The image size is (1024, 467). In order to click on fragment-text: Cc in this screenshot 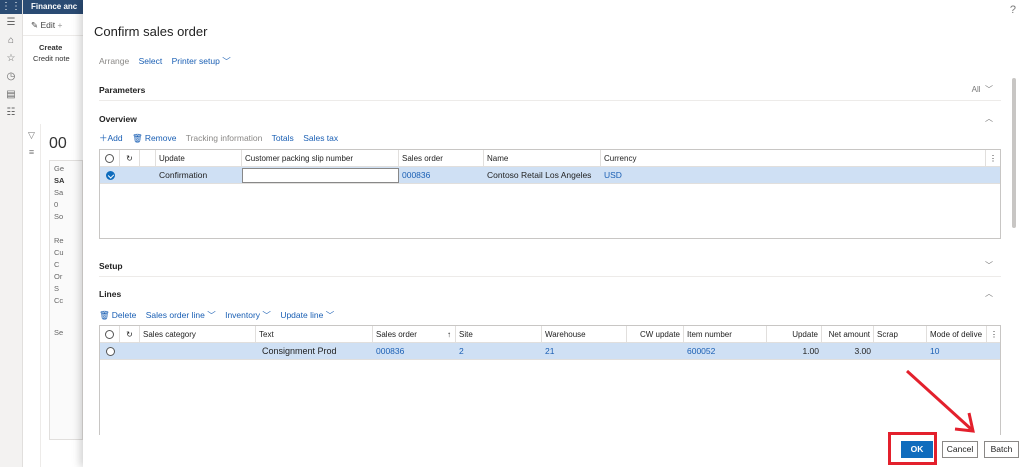, I will do `click(59, 300)`.